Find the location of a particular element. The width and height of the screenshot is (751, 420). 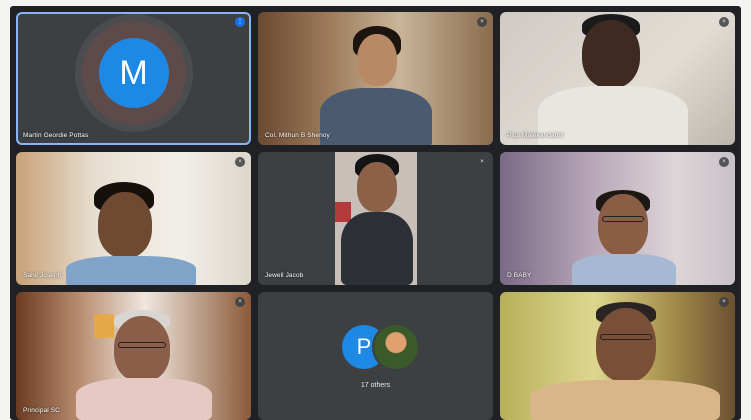

participant-name: Principal SC is located at coordinates (41, 410).